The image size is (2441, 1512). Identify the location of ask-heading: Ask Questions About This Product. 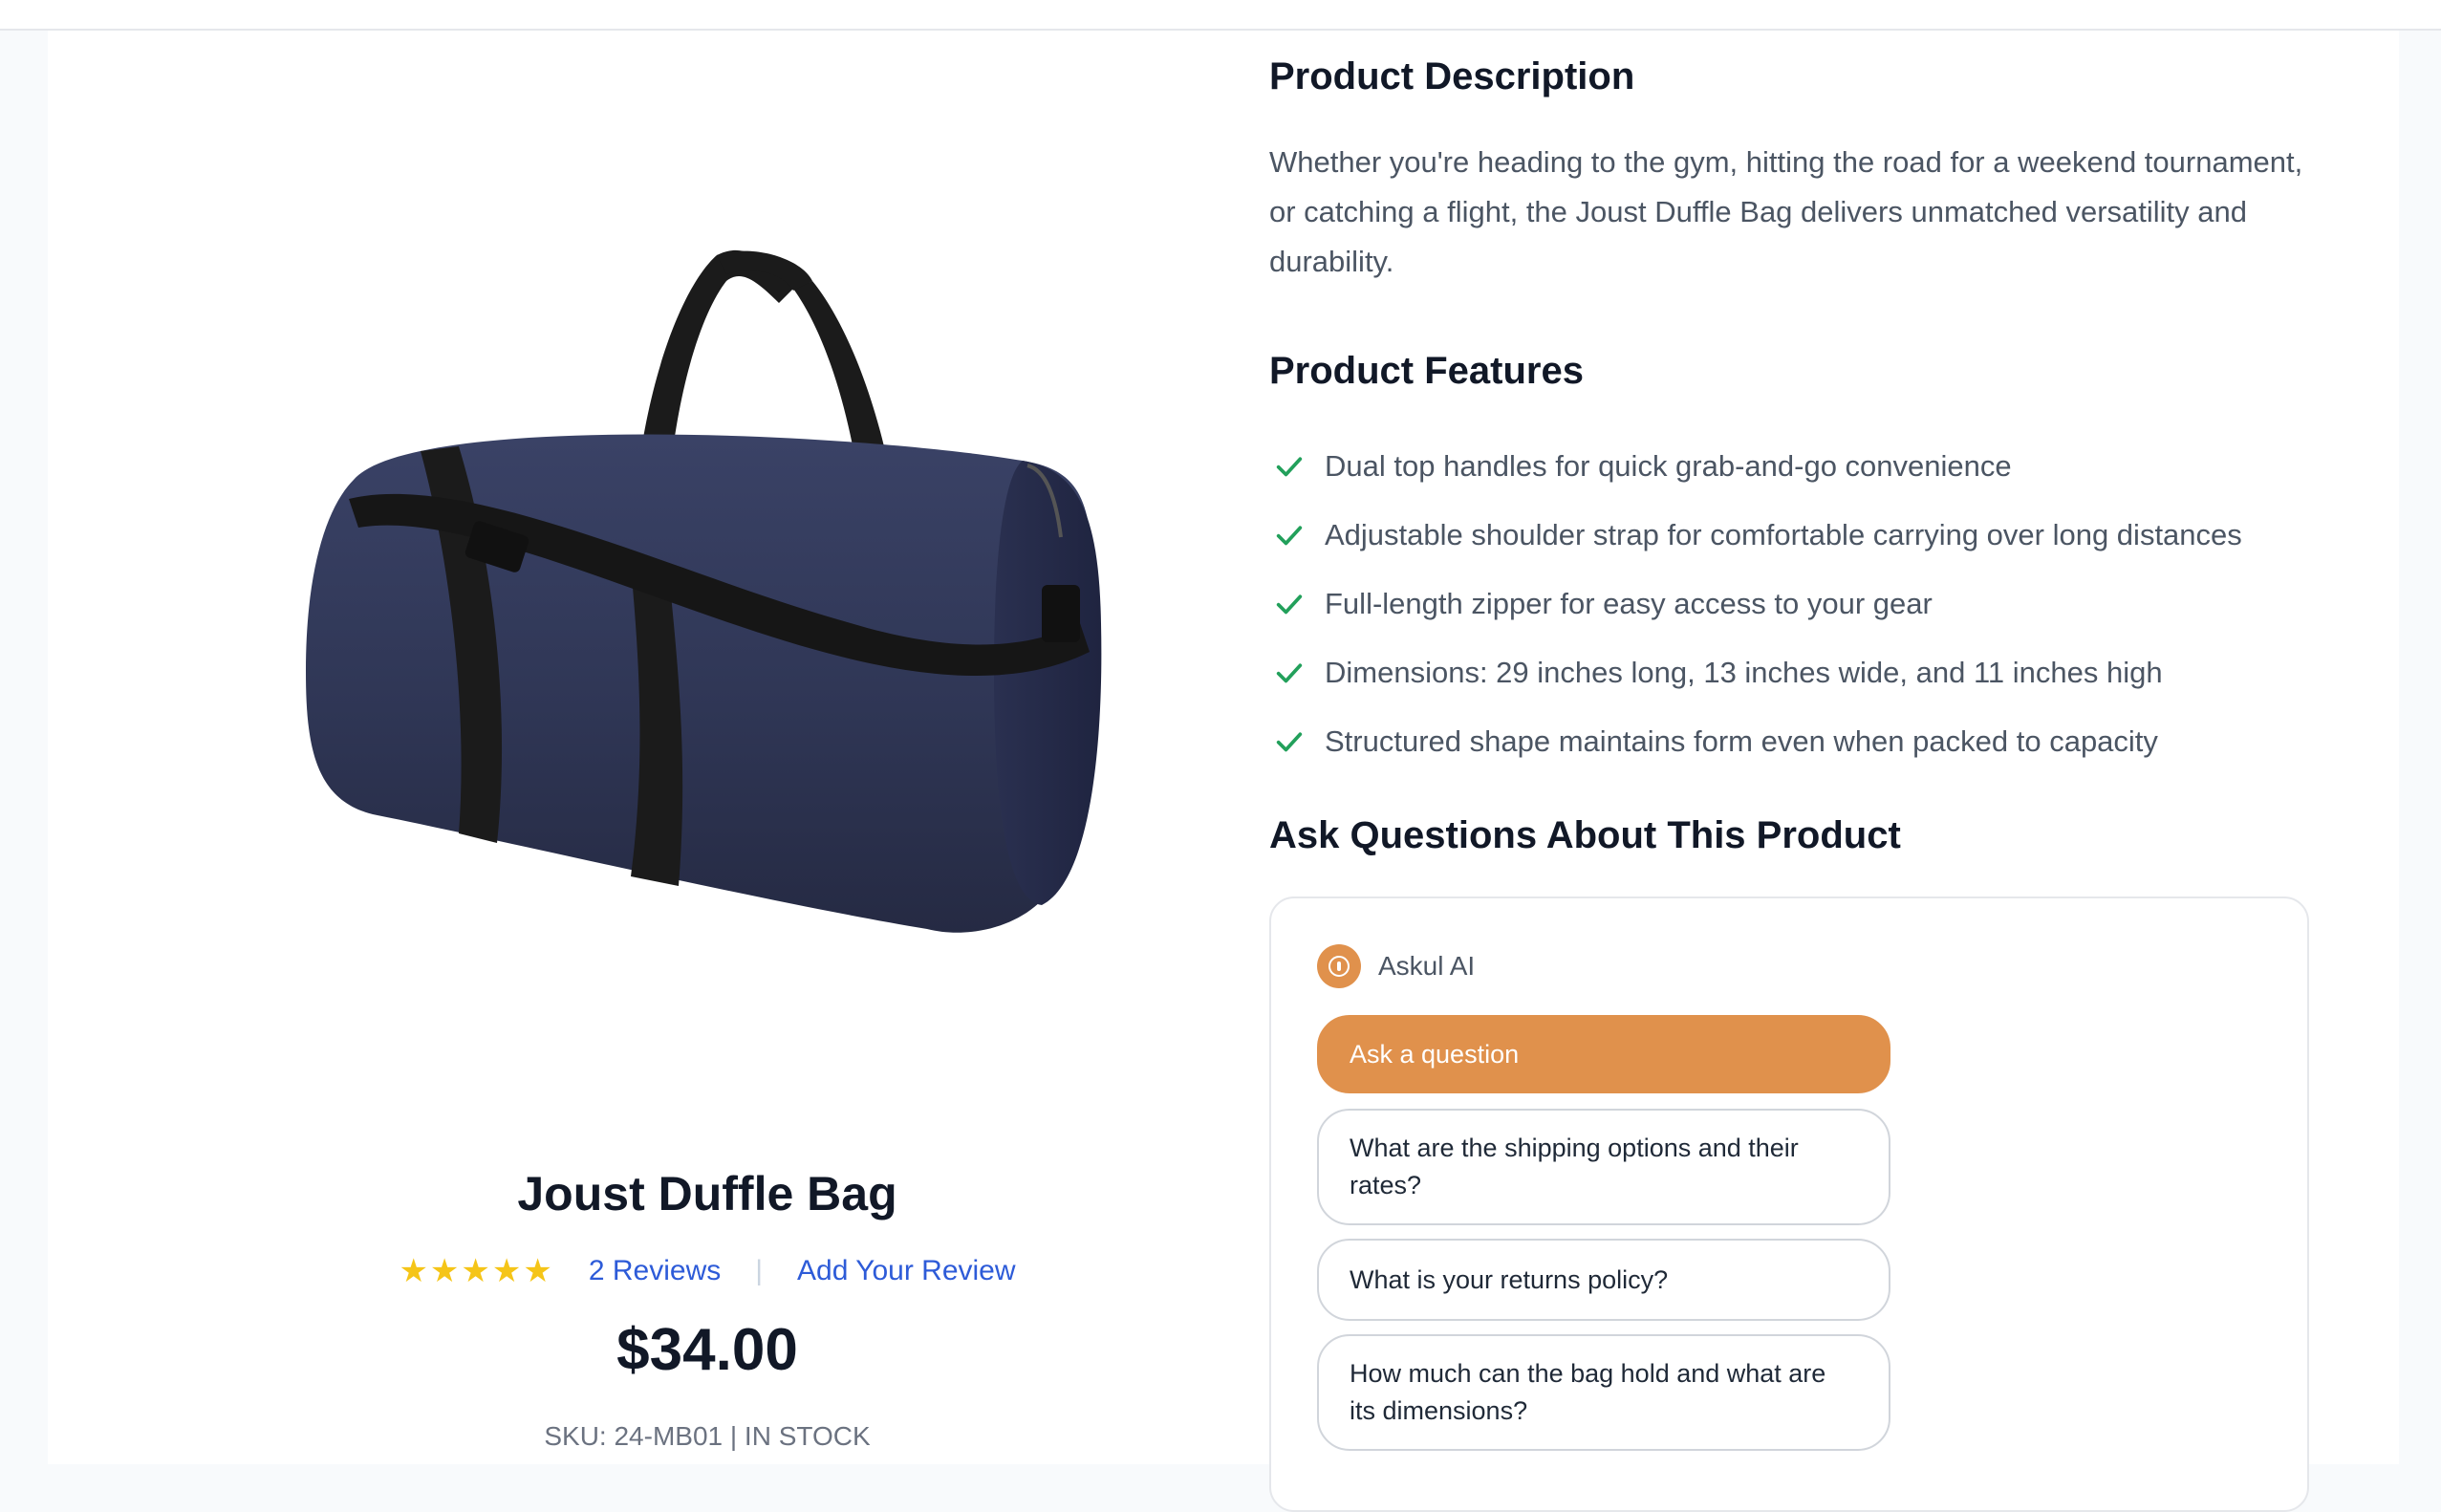
(1585, 835).